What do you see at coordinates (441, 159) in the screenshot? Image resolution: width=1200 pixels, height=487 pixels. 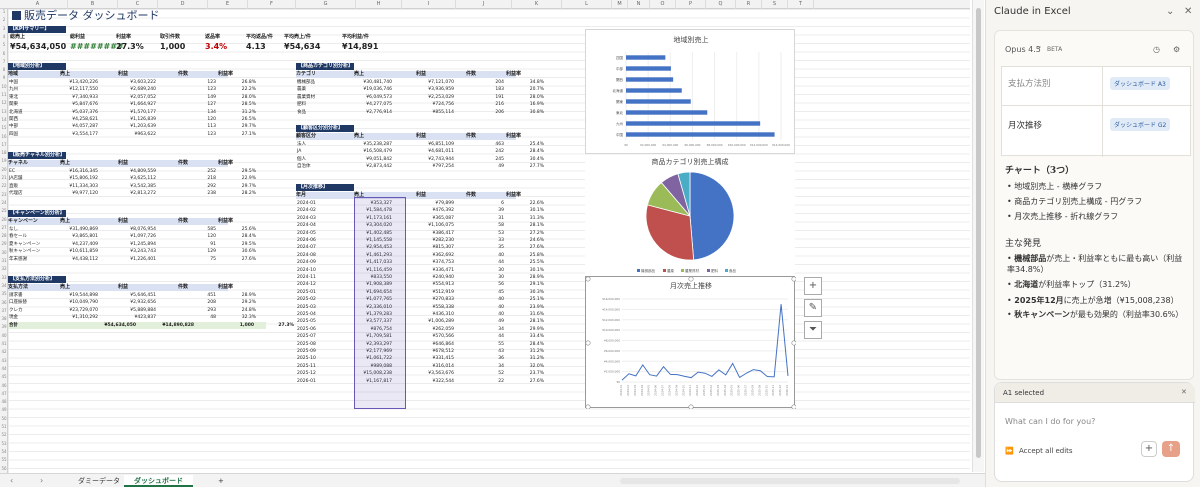 I see `table-cell: ¥2,743,944` at bounding box center [441, 159].